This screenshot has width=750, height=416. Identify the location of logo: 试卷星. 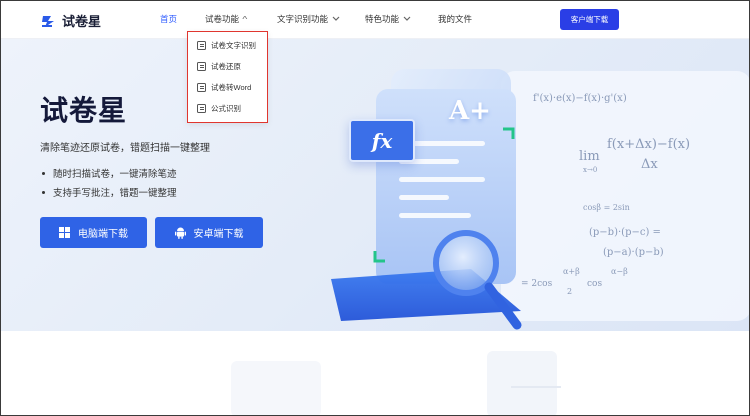
(71, 20).